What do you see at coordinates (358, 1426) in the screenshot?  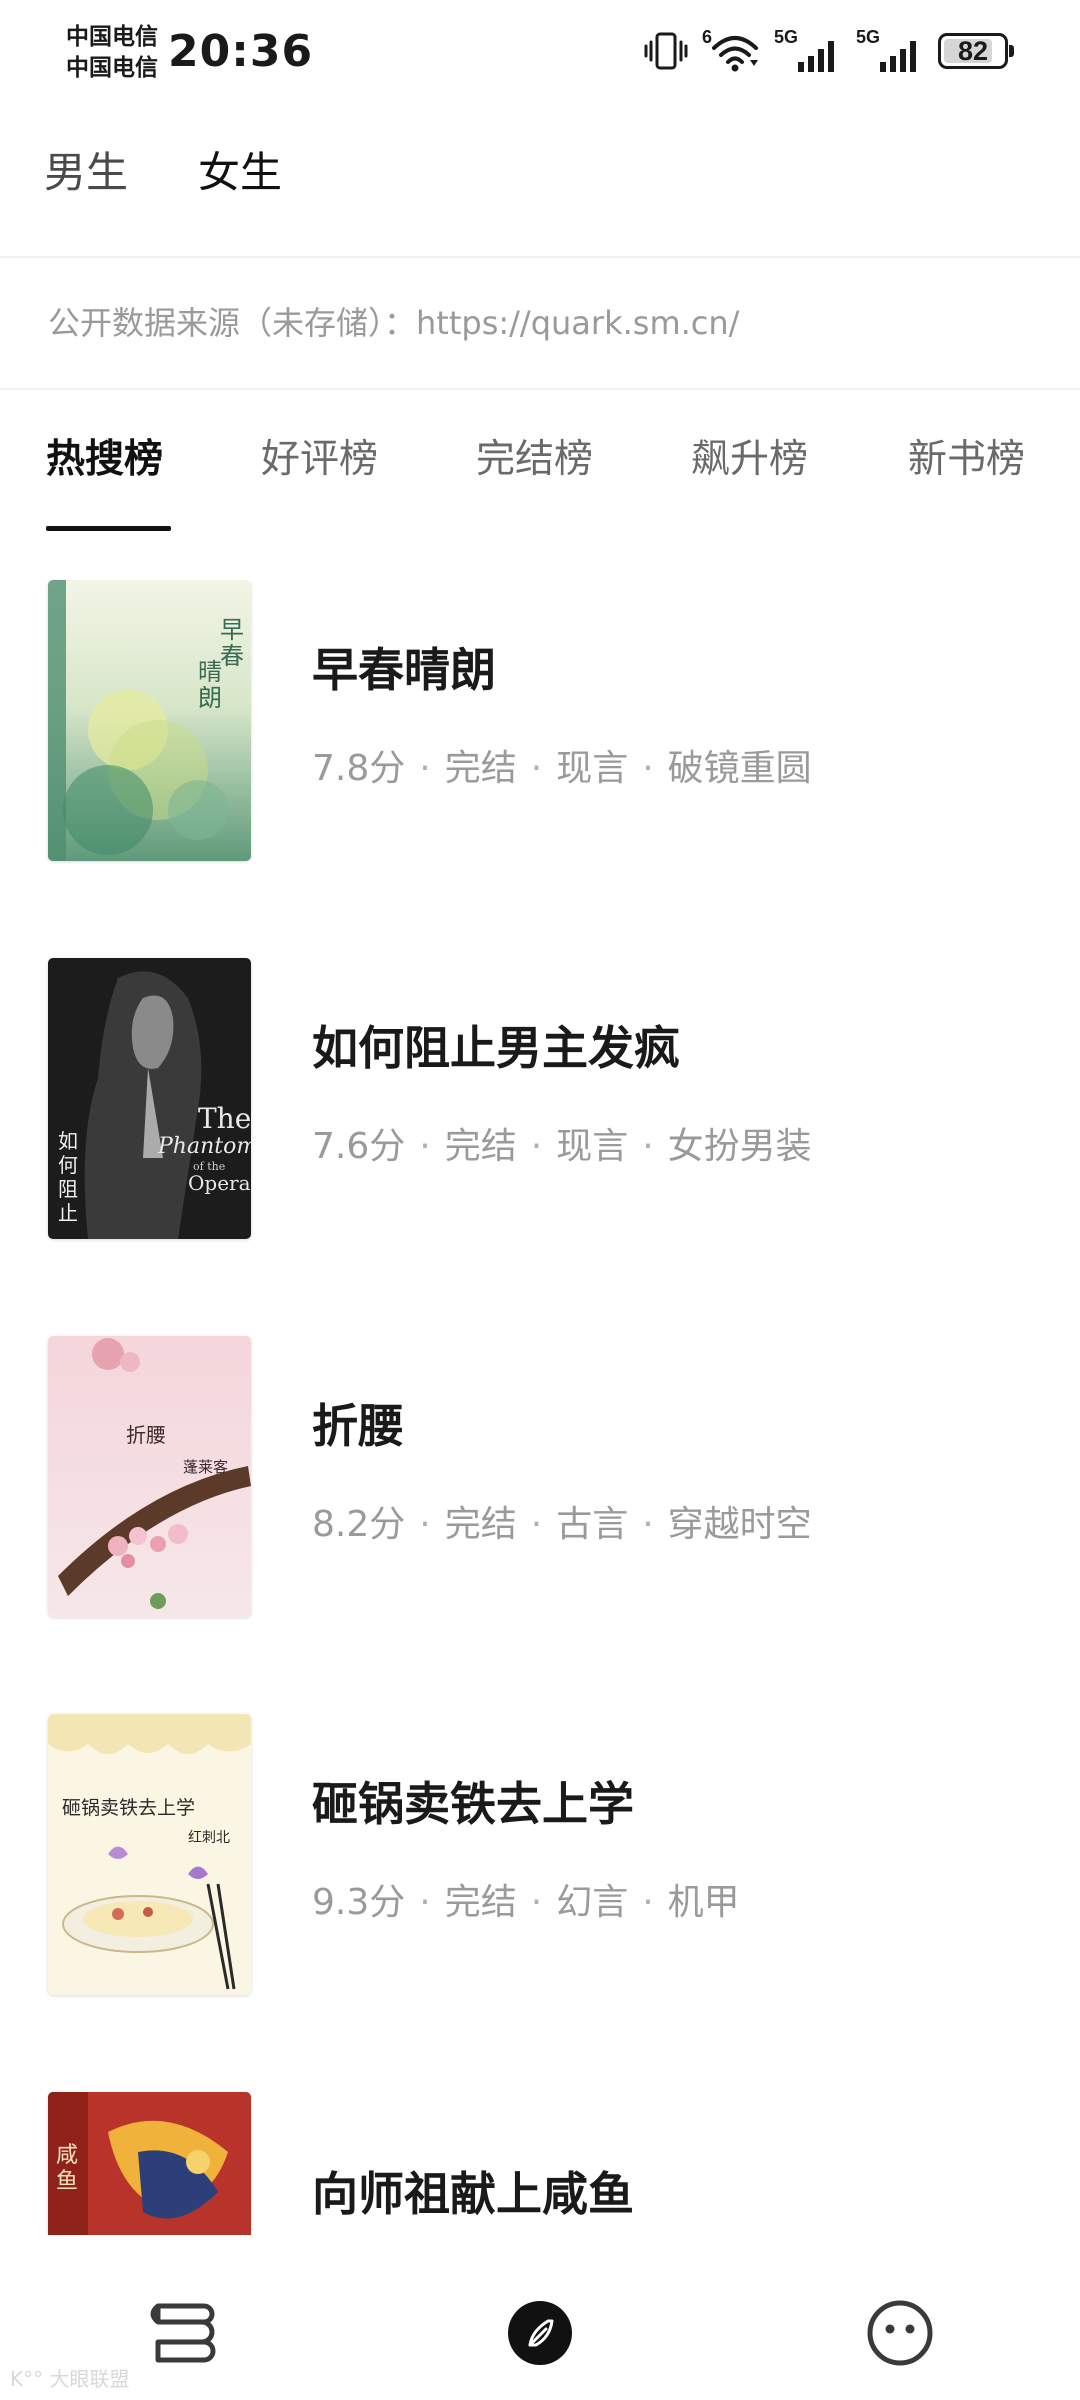 I see `book-title: 折腰` at bounding box center [358, 1426].